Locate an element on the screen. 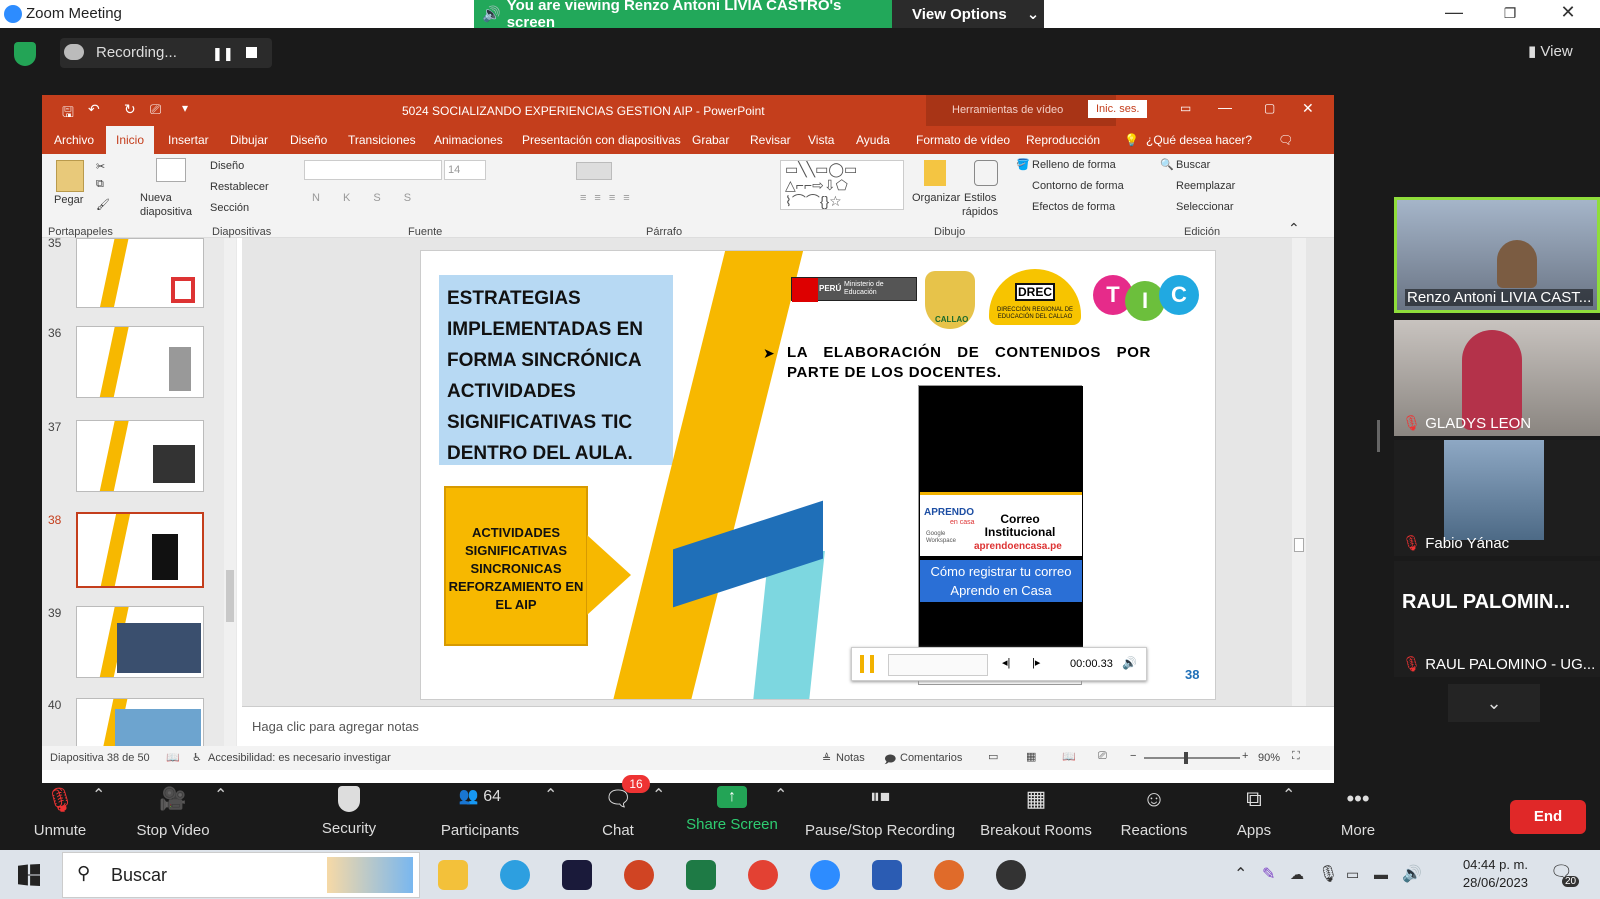  fit-slide-icon: ⛶ is located at coordinates (1296, 756).